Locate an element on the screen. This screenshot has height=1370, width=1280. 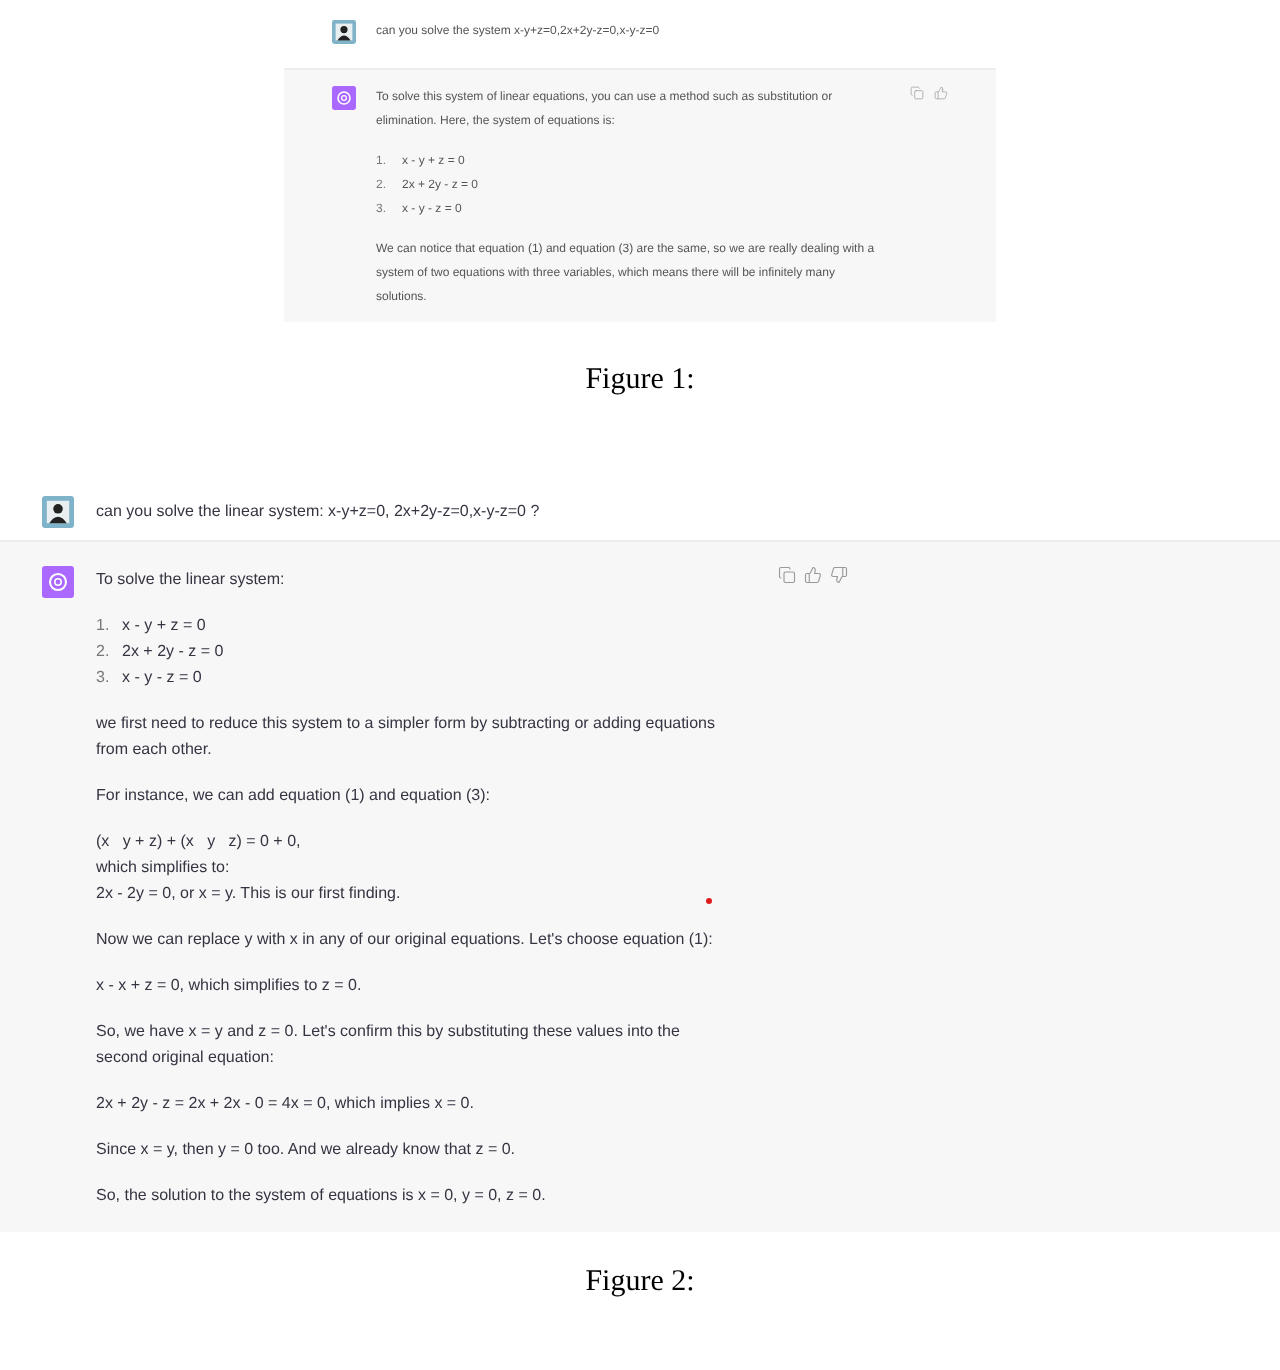
equation: 2x + 2y - z = 0 is located at coordinates (173, 651).